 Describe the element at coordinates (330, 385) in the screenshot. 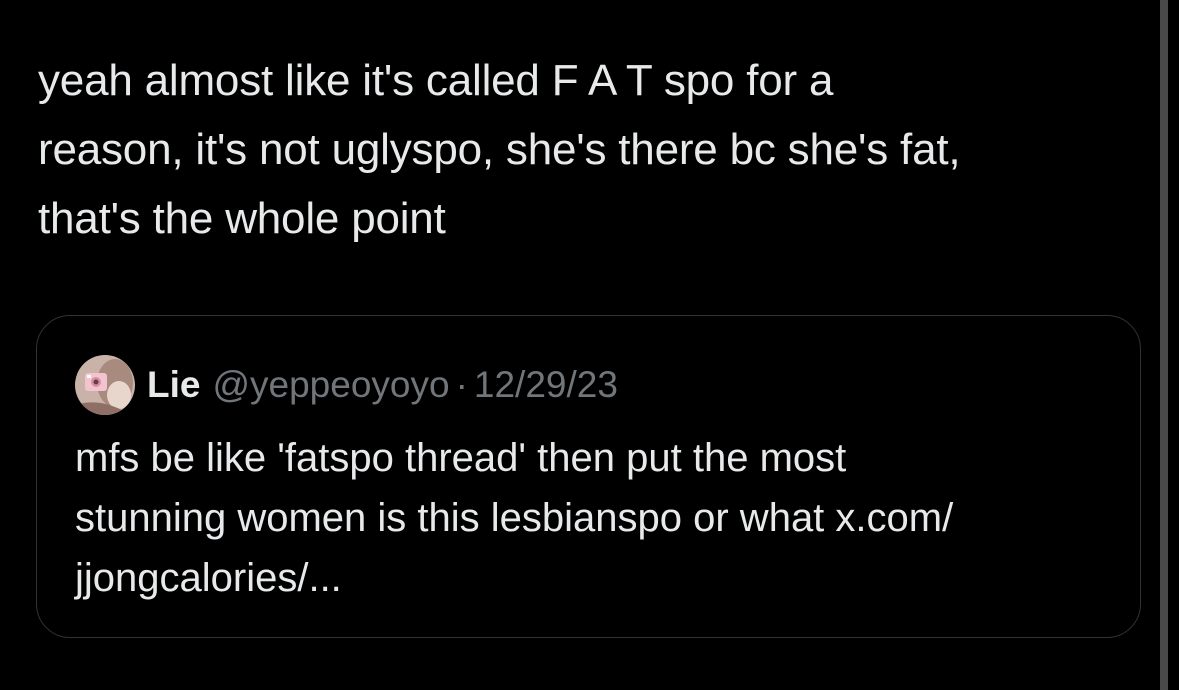

I see `author-handle: @yeppeoyoyo` at that location.